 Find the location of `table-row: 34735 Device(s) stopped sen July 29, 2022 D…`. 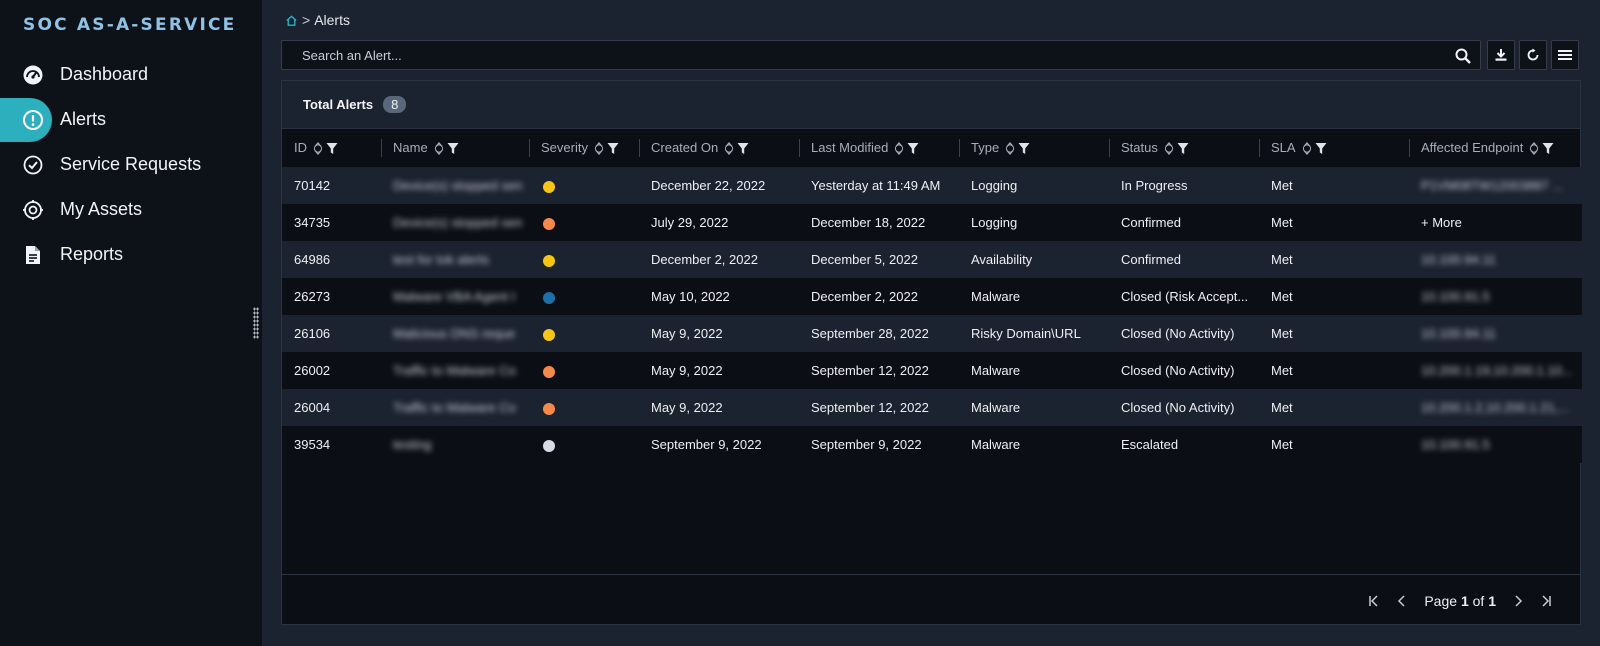

table-row: 34735 Device(s) stopped sen July 29, 2022 D… is located at coordinates (932, 222).